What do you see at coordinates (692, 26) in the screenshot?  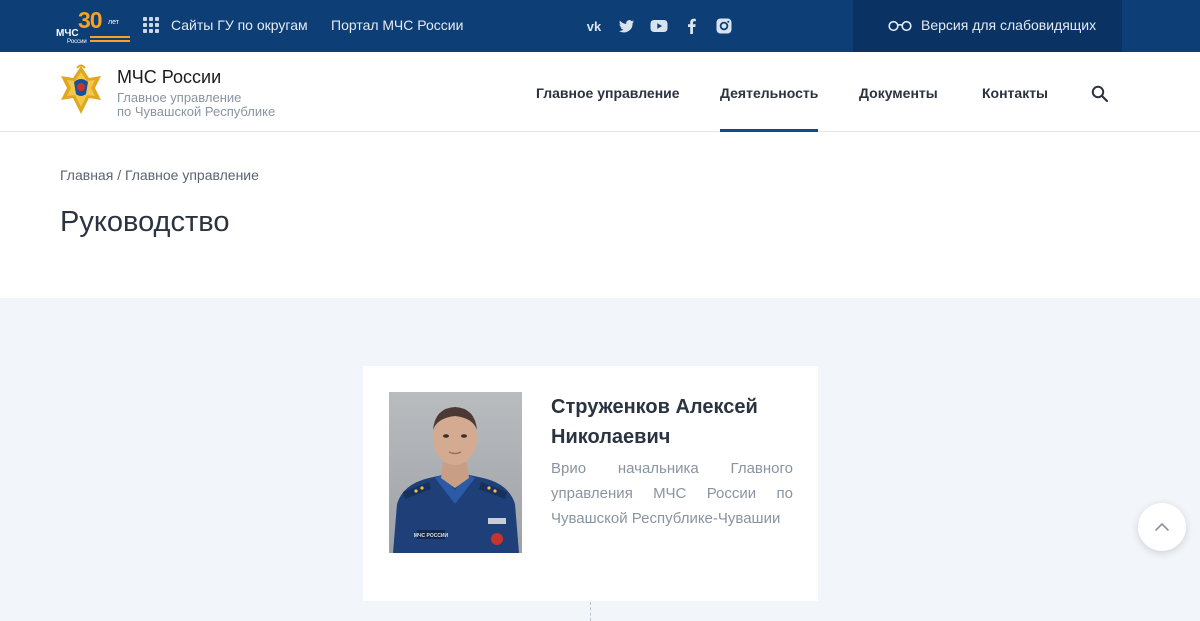 I see `facebook-icon` at bounding box center [692, 26].